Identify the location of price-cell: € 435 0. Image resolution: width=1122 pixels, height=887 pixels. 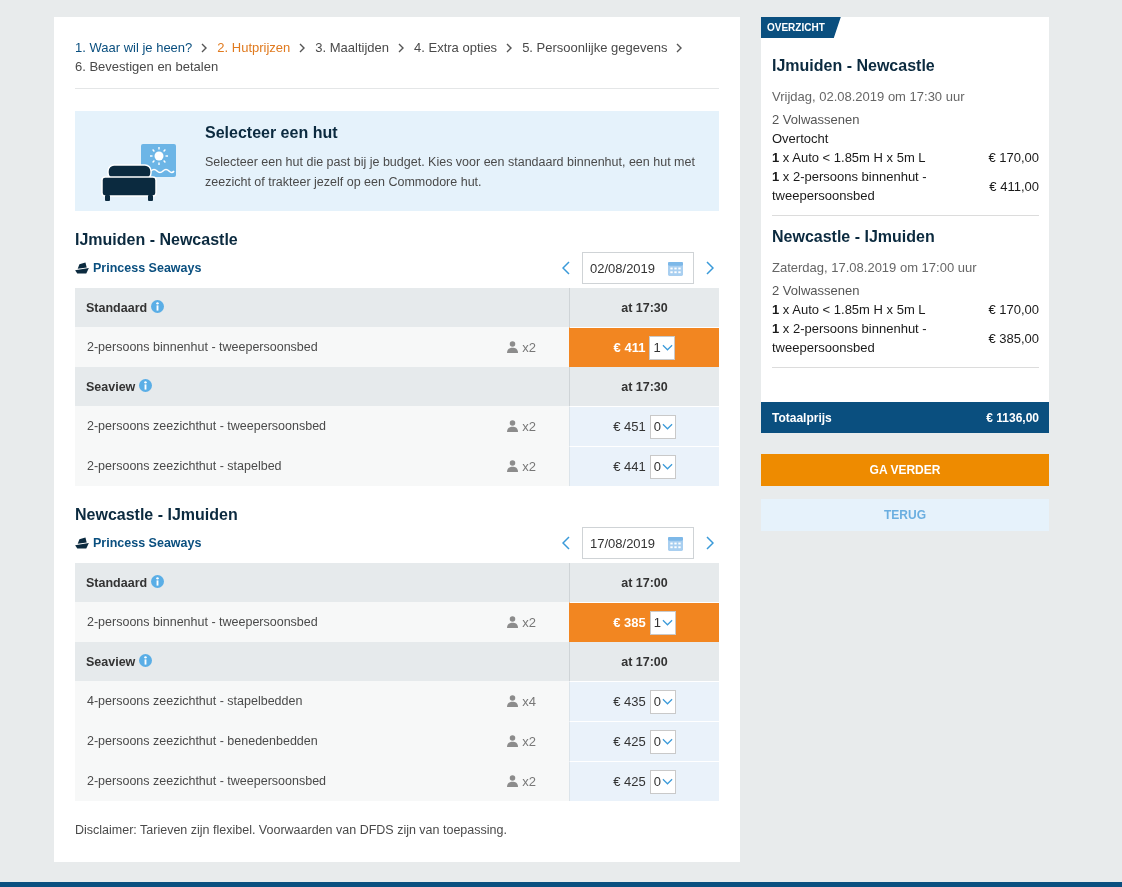
(644, 701).